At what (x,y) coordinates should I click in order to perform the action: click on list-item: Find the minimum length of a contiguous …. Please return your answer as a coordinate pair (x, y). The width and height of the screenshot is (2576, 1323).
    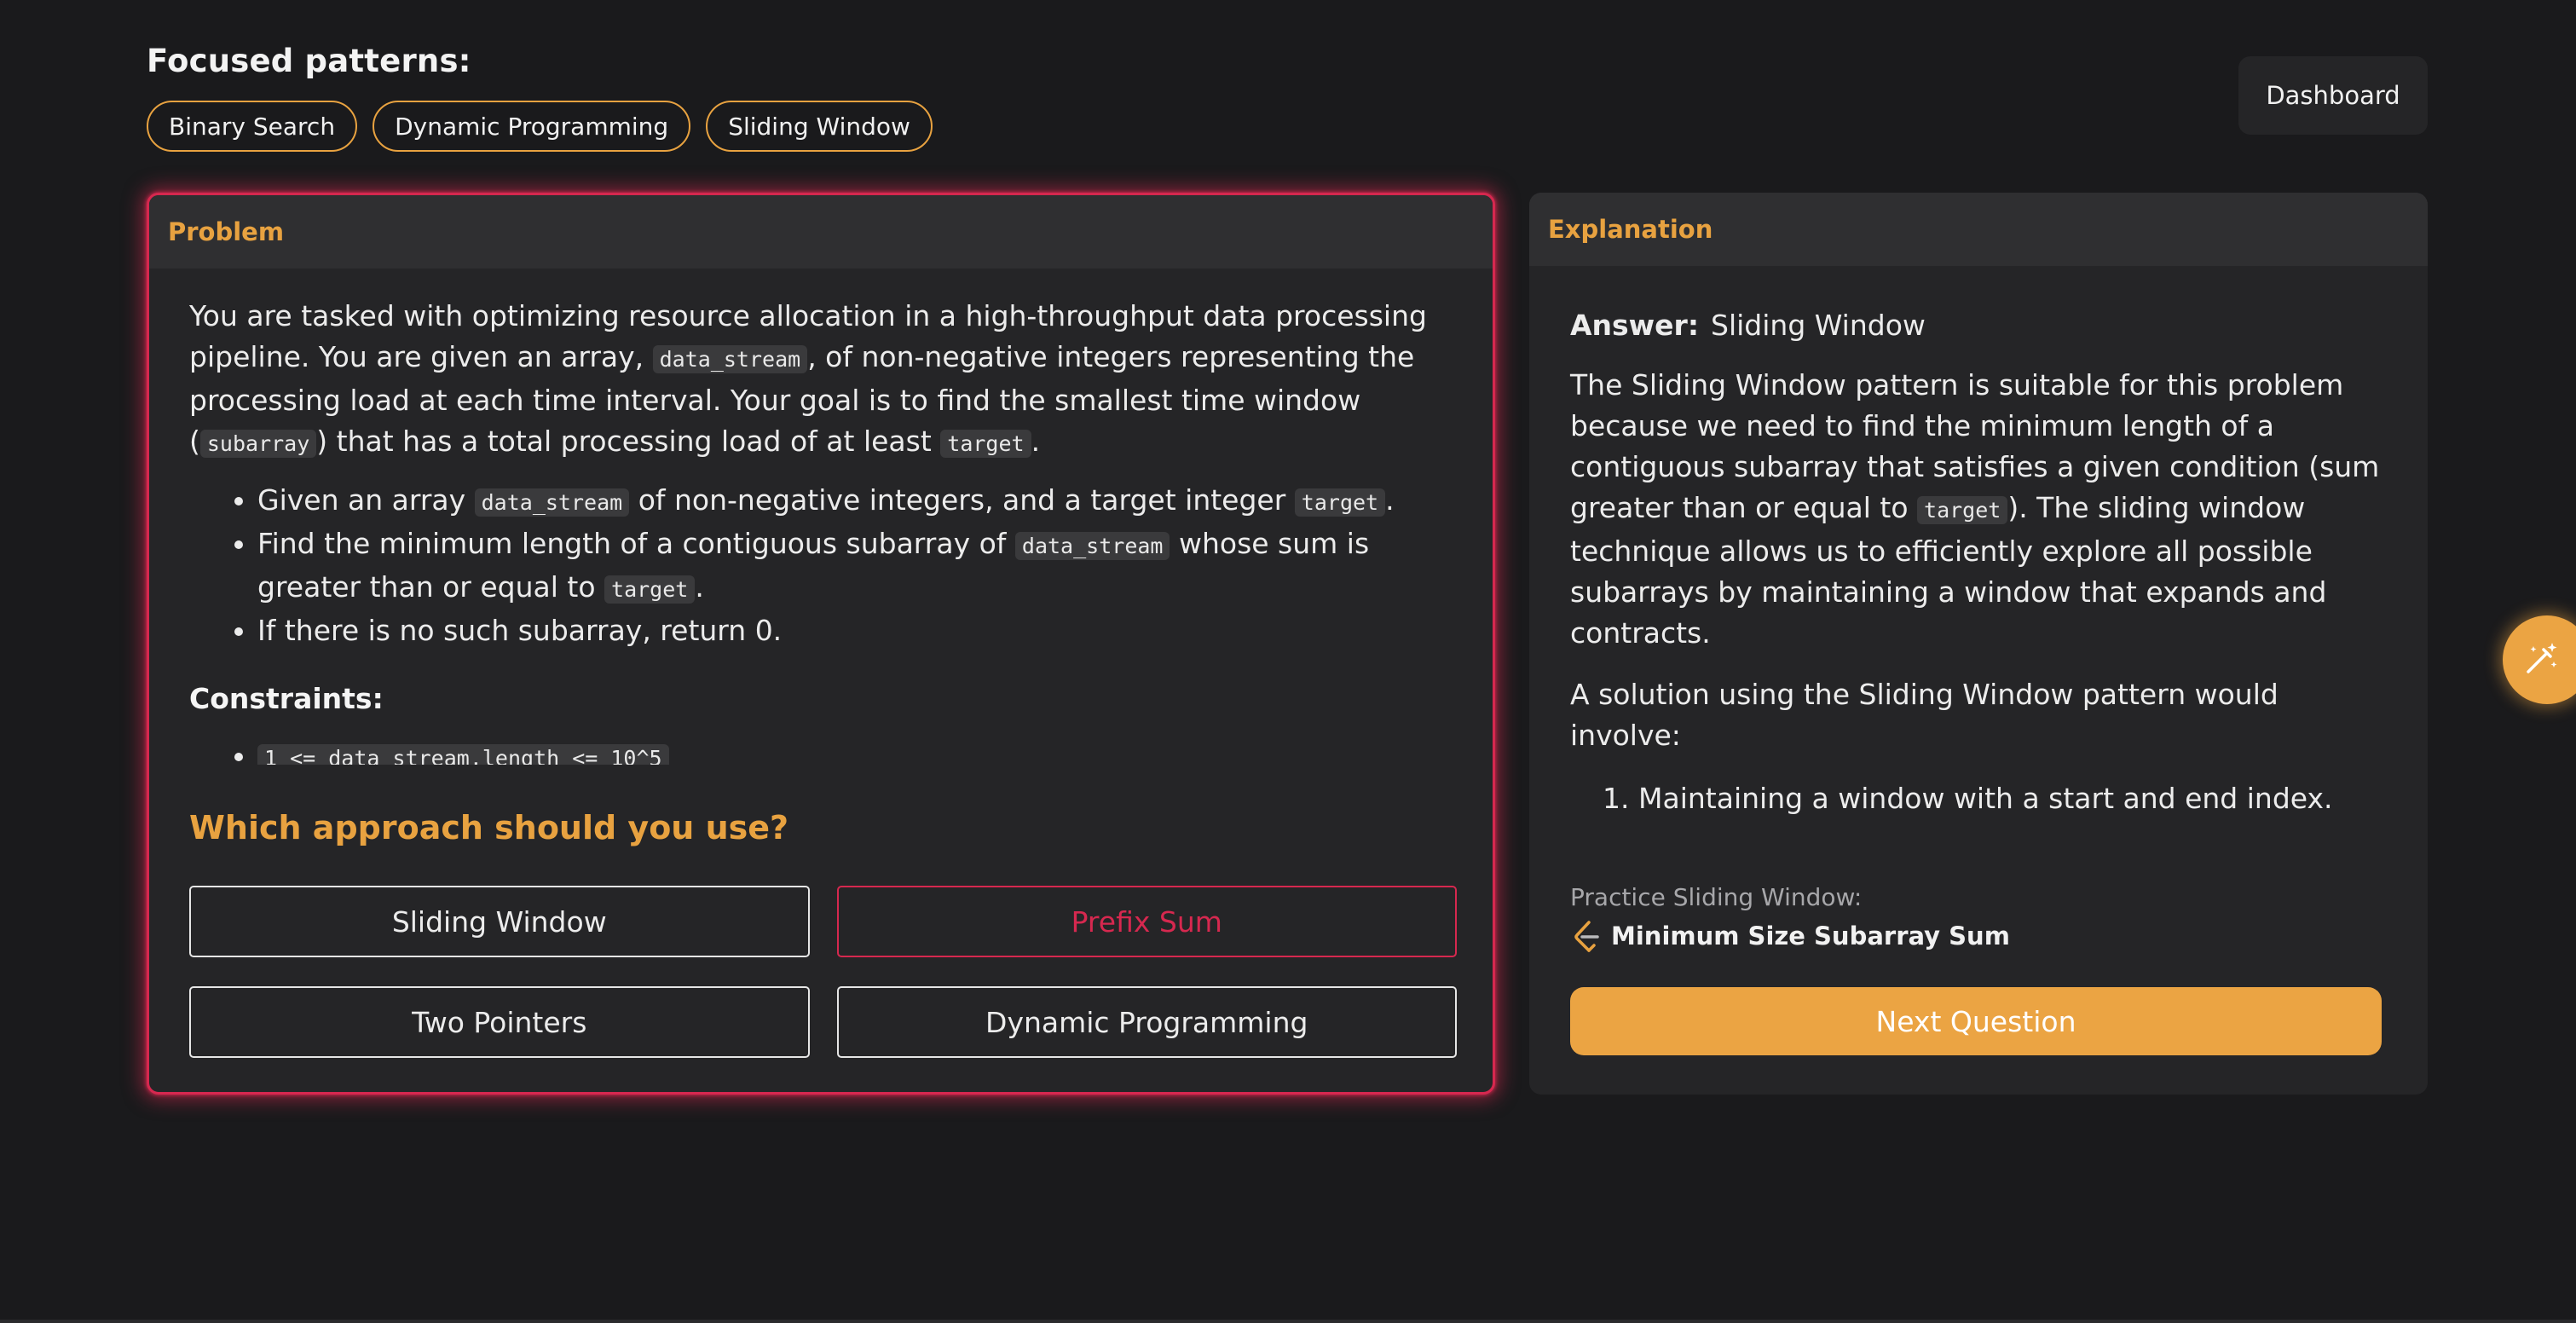
    Looking at the image, I should click on (854, 566).